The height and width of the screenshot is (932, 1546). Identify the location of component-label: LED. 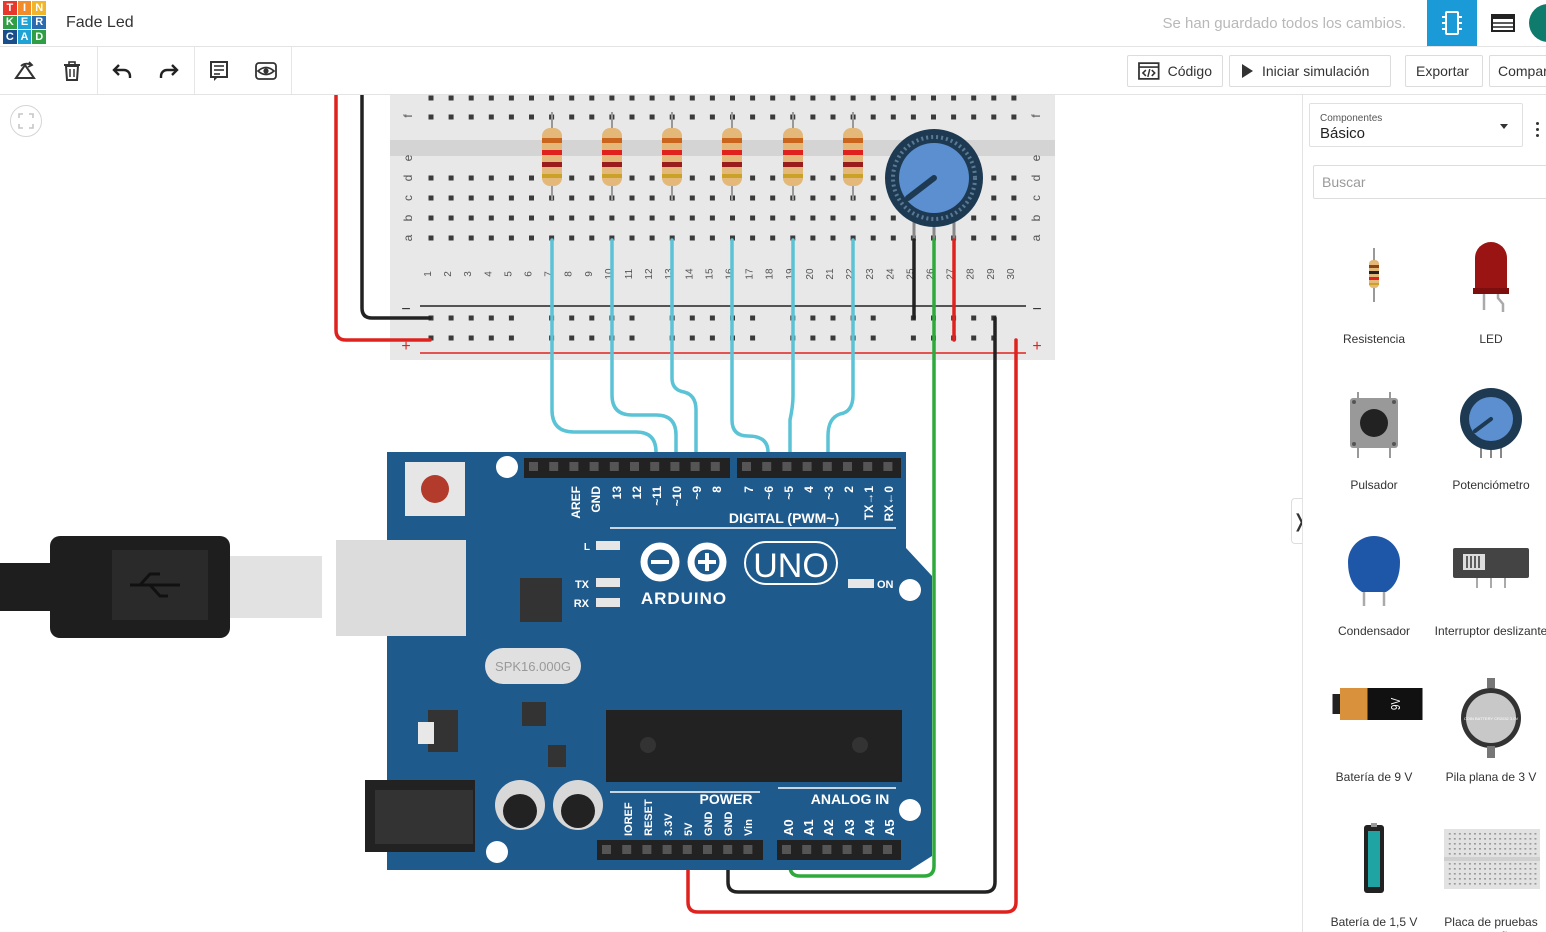
(1491, 339).